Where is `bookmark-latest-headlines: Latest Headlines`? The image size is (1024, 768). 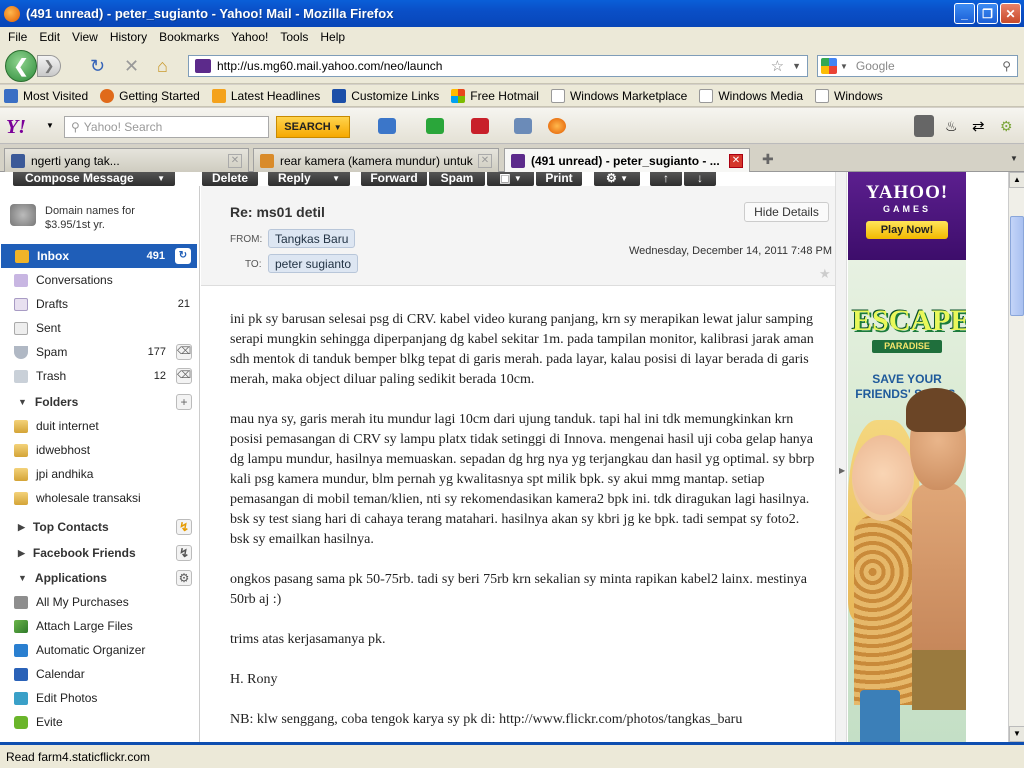 bookmark-latest-headlines: Latest Headlines is located at coordinates (265, 95).